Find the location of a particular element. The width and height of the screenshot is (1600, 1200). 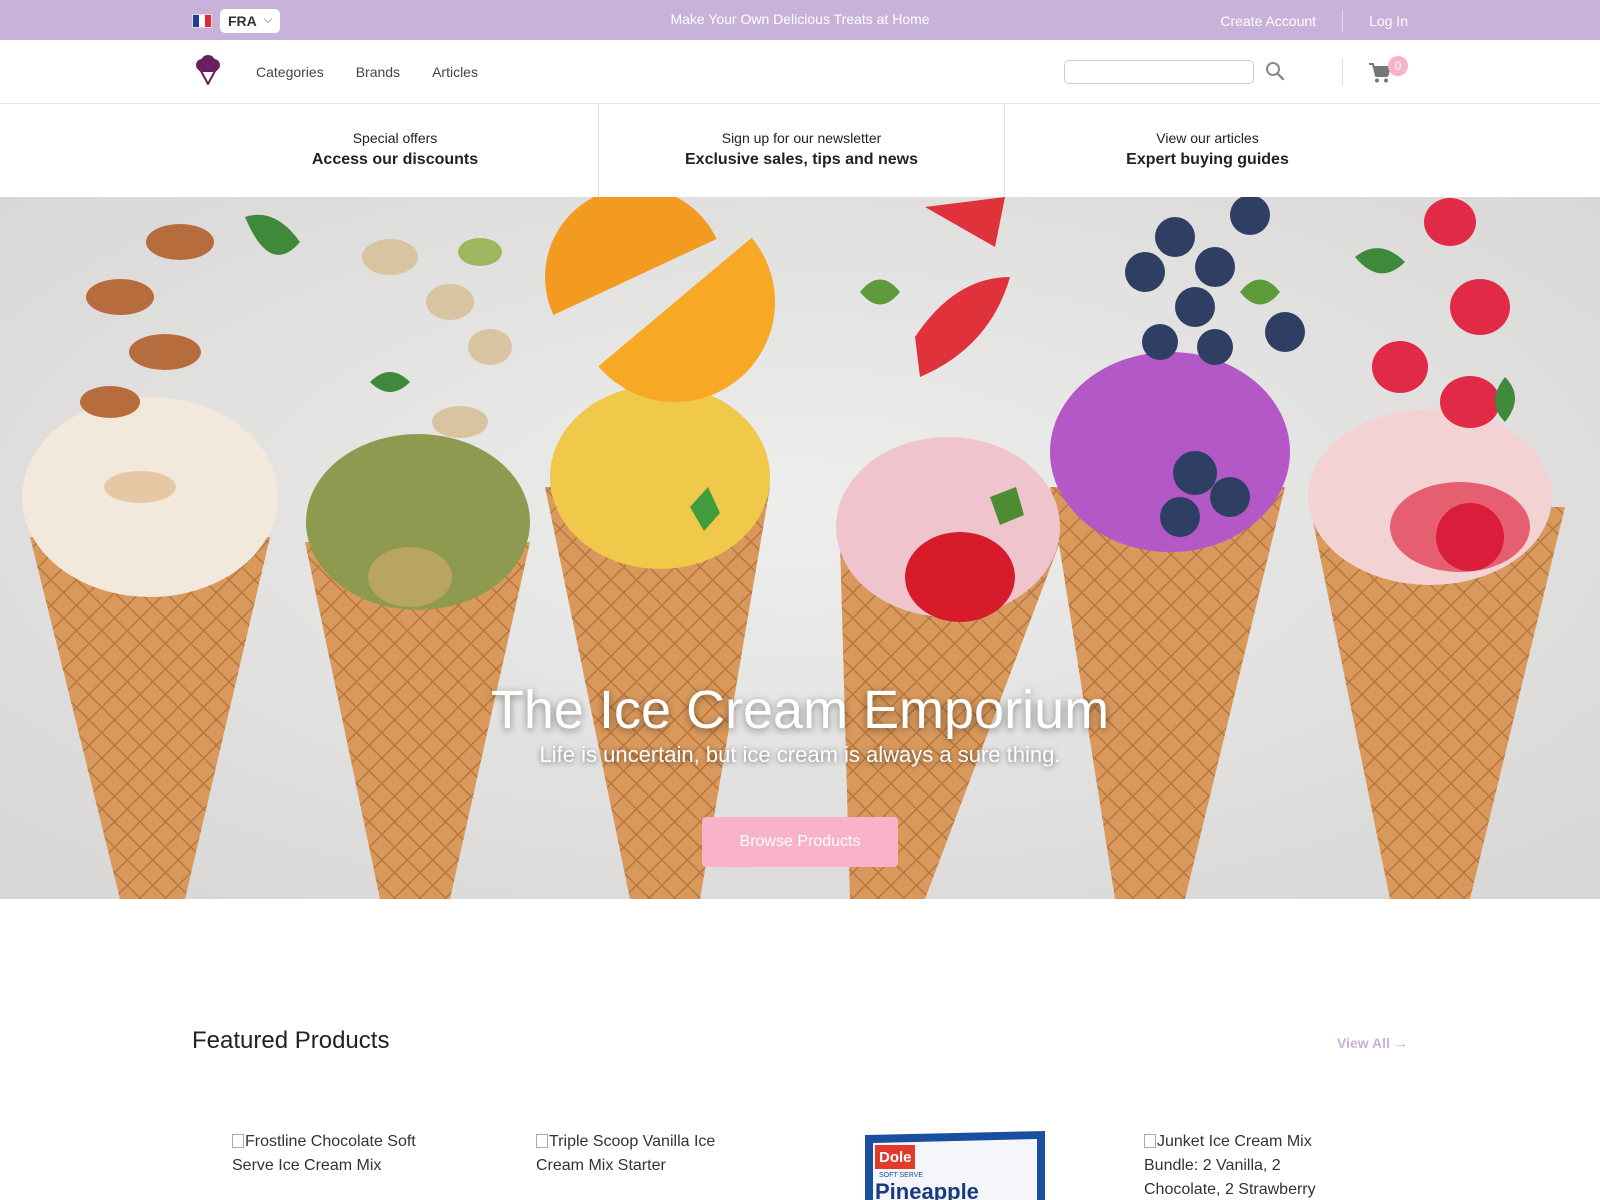

dole-package-image: Dole SOFT SERVE Pineapple is located at coordinates (955, 1165).